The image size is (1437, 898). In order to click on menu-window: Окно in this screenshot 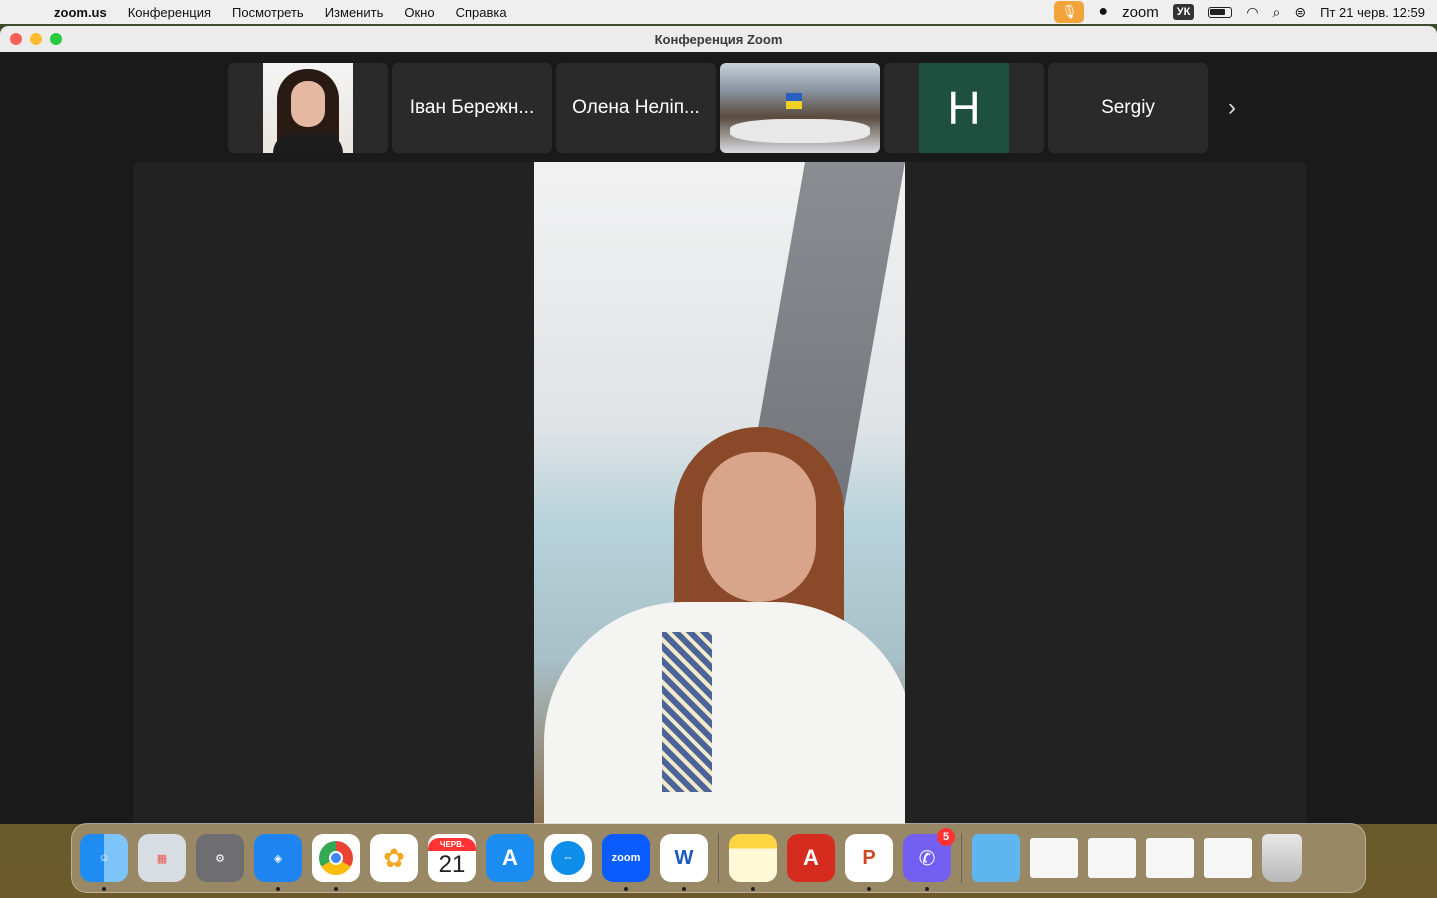, I will do `click(419, 12)`.